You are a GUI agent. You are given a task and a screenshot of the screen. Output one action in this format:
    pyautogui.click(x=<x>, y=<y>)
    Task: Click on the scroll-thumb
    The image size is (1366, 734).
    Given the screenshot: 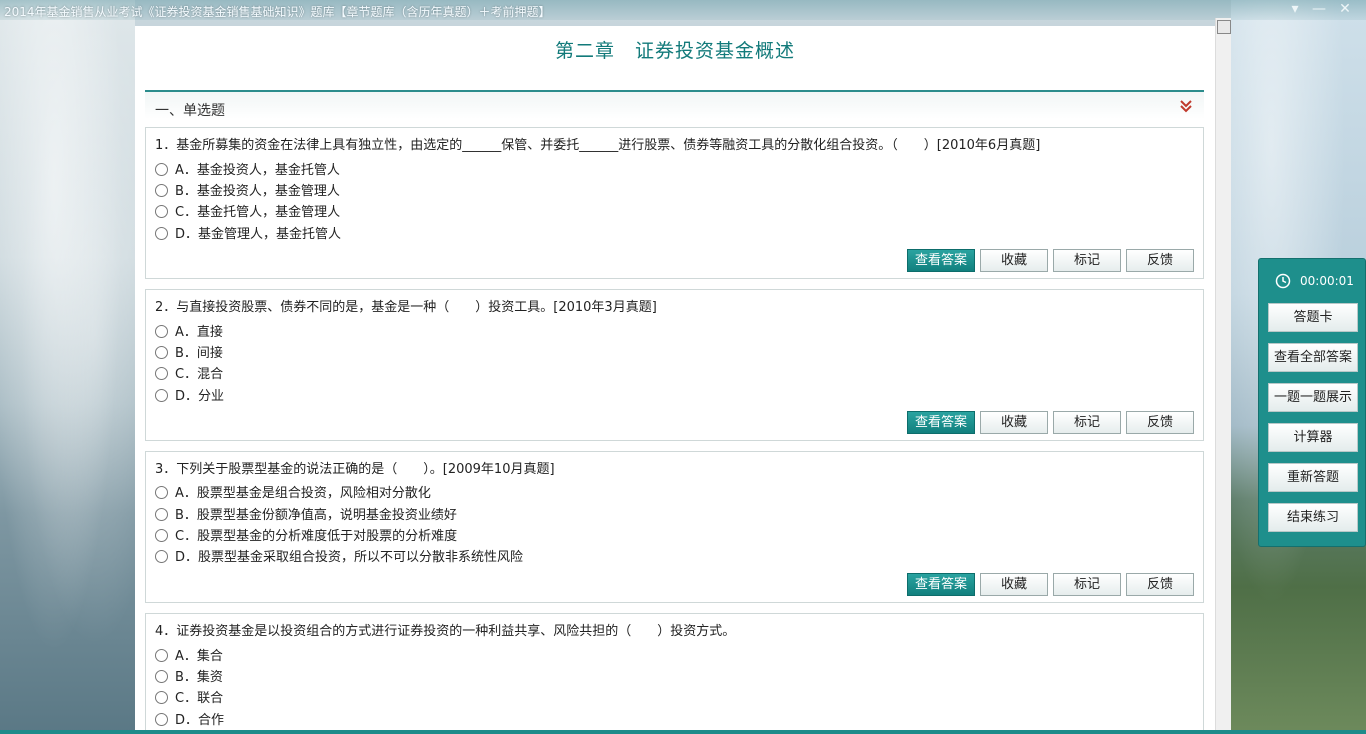 What is the action you would take?
    pyautogui.click(x=1224, y=27)
    